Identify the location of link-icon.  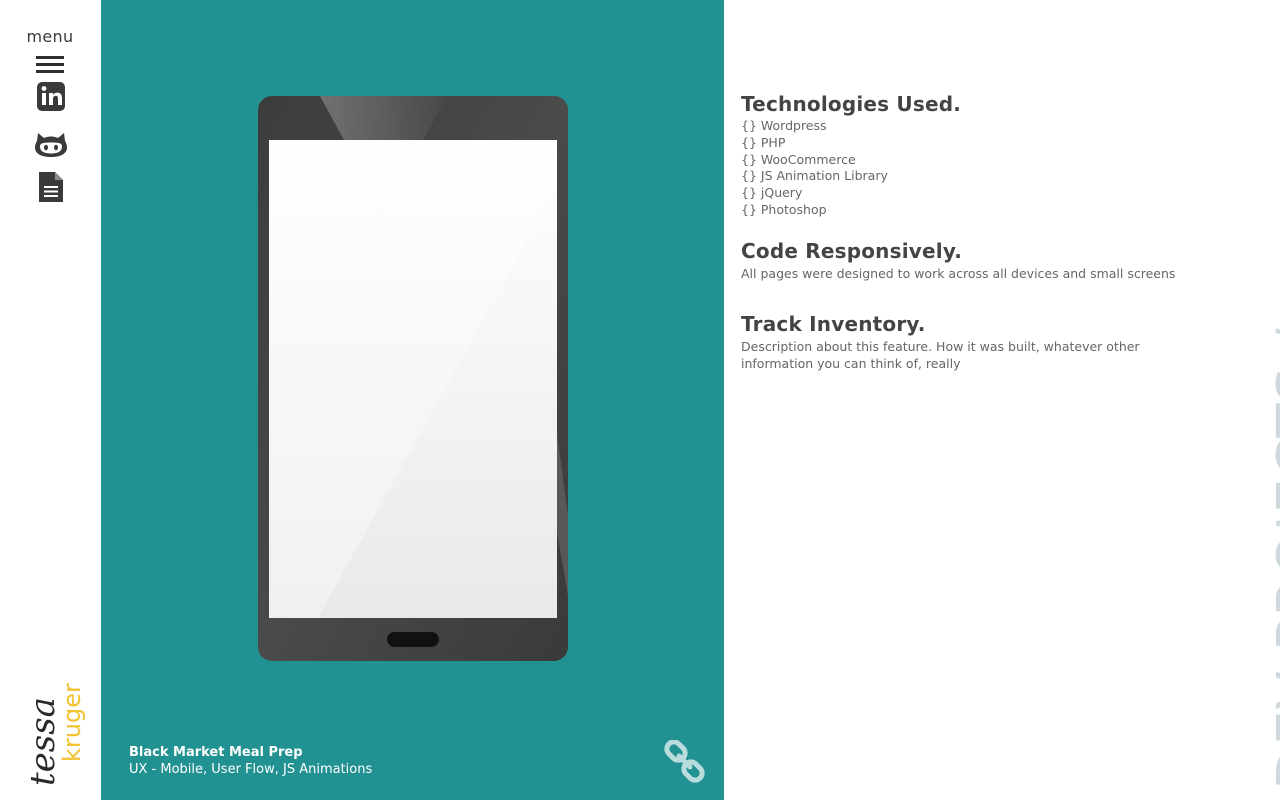
(685, 762).